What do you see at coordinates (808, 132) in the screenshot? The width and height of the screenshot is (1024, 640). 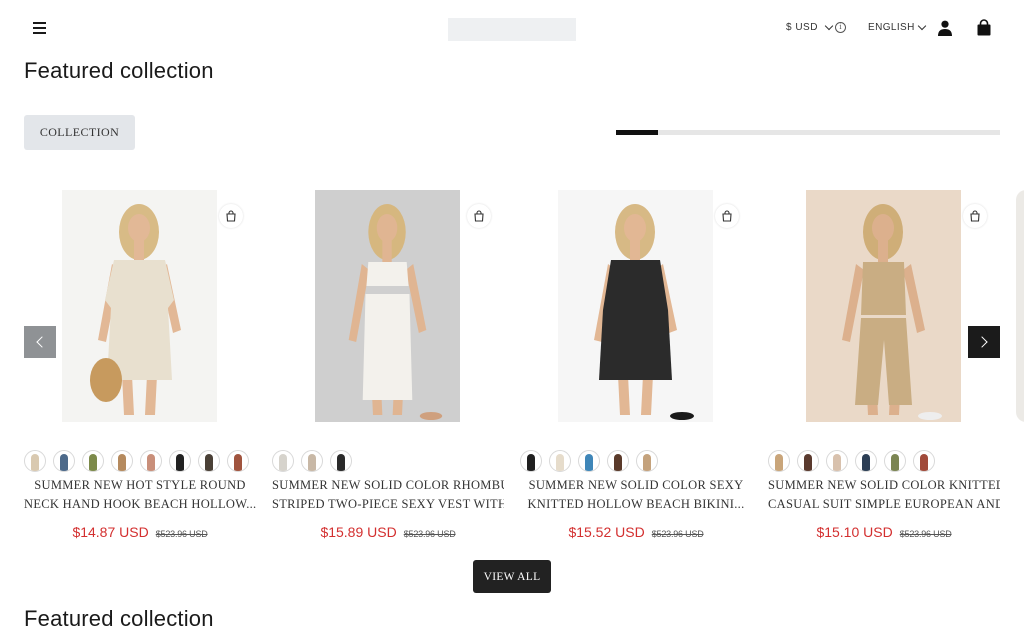 I see `slider-progress-bar` at bounding box center [808, 132].